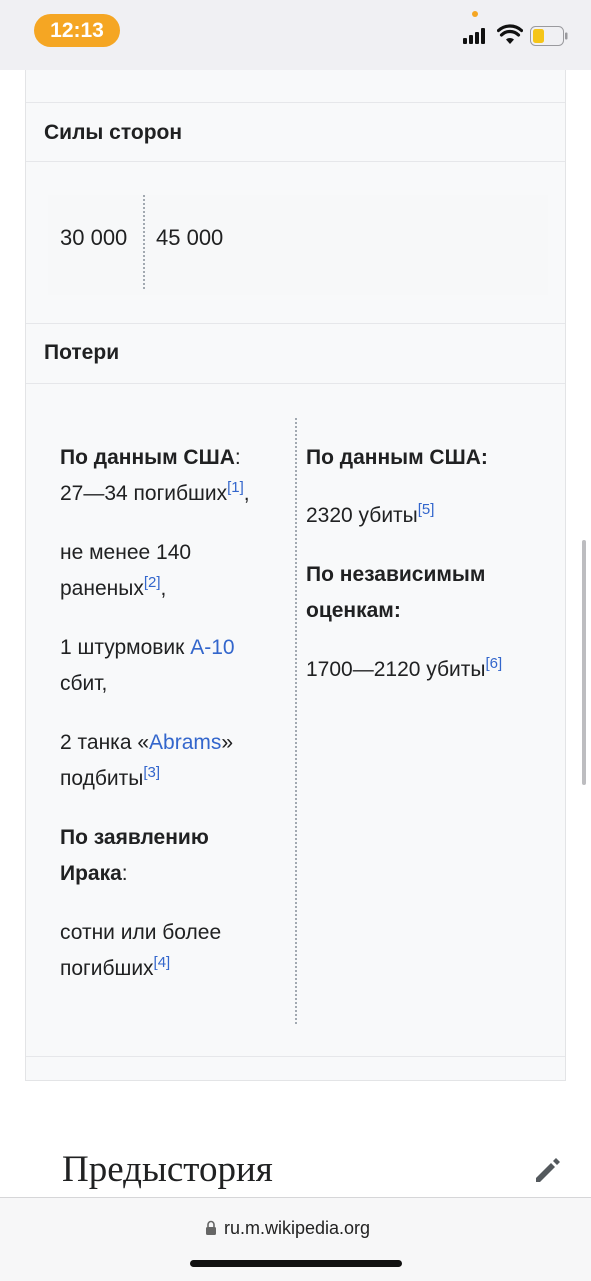  What do you see at coordinates (91, 873) in the screenshot?
I see `iraq-label-line-2: Ирака` at bounding box center [91, 873].